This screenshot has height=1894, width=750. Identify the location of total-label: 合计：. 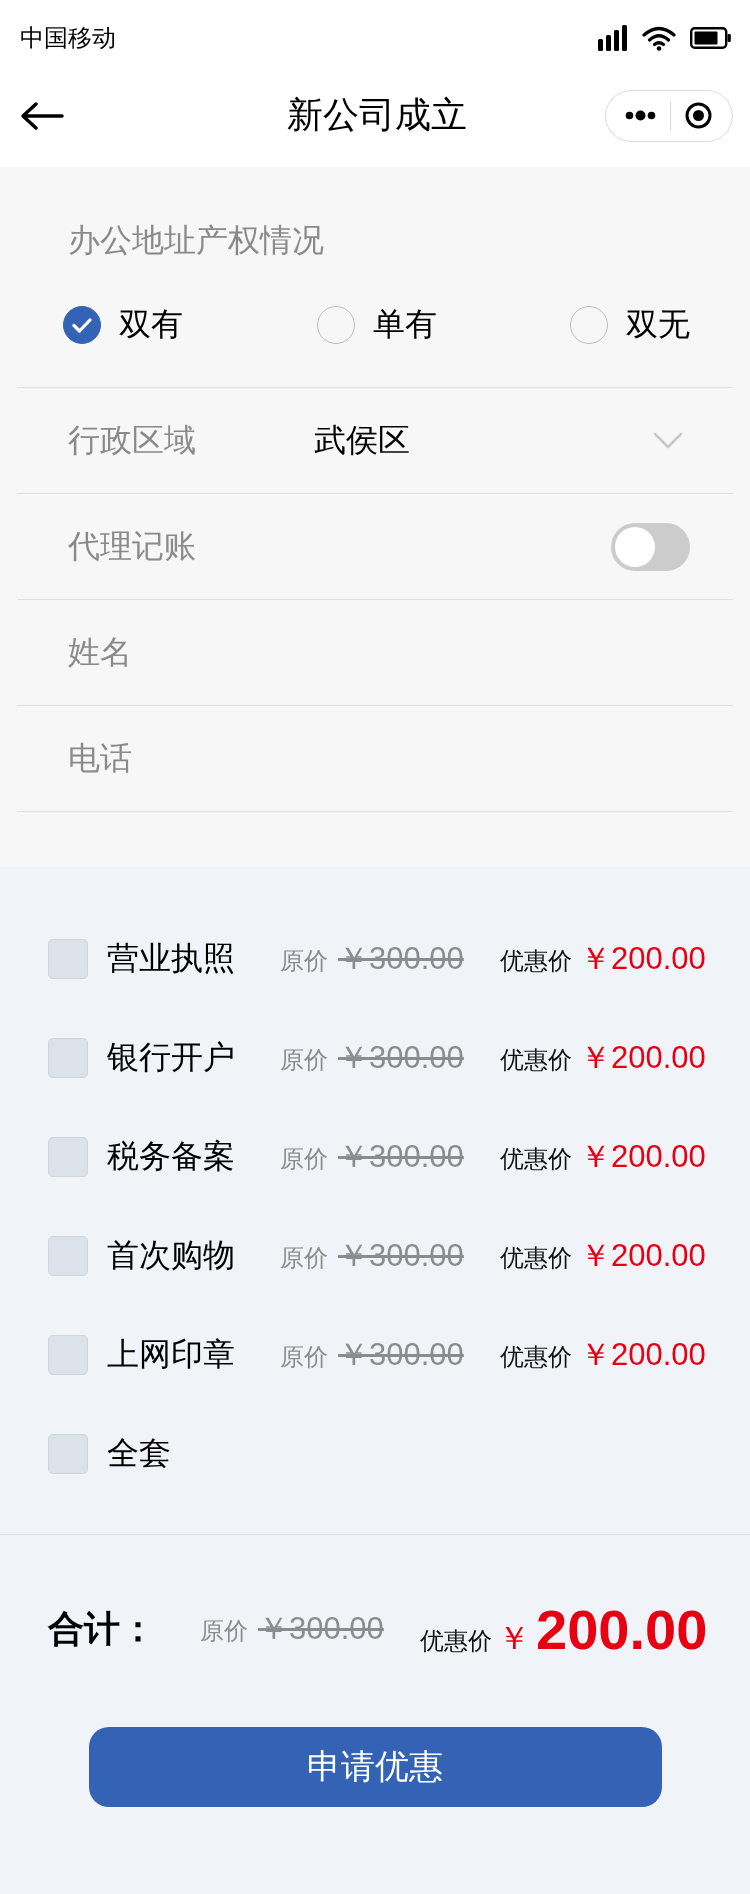
(102, 1628).